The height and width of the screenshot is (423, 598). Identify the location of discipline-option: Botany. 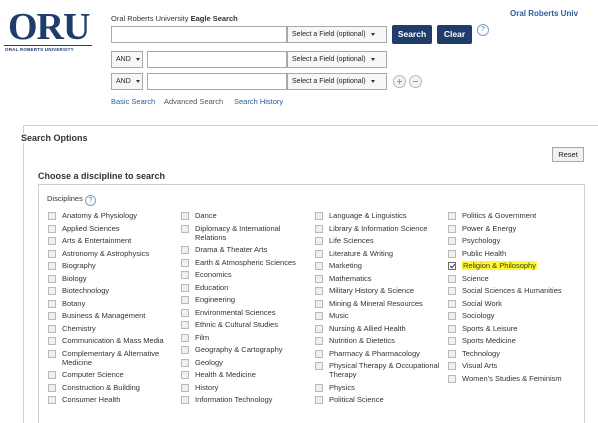
(106, 303).